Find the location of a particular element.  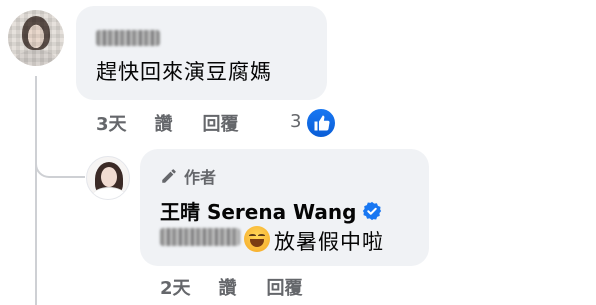

reply-like-button: 讚 is located at coordinates (228, 287).